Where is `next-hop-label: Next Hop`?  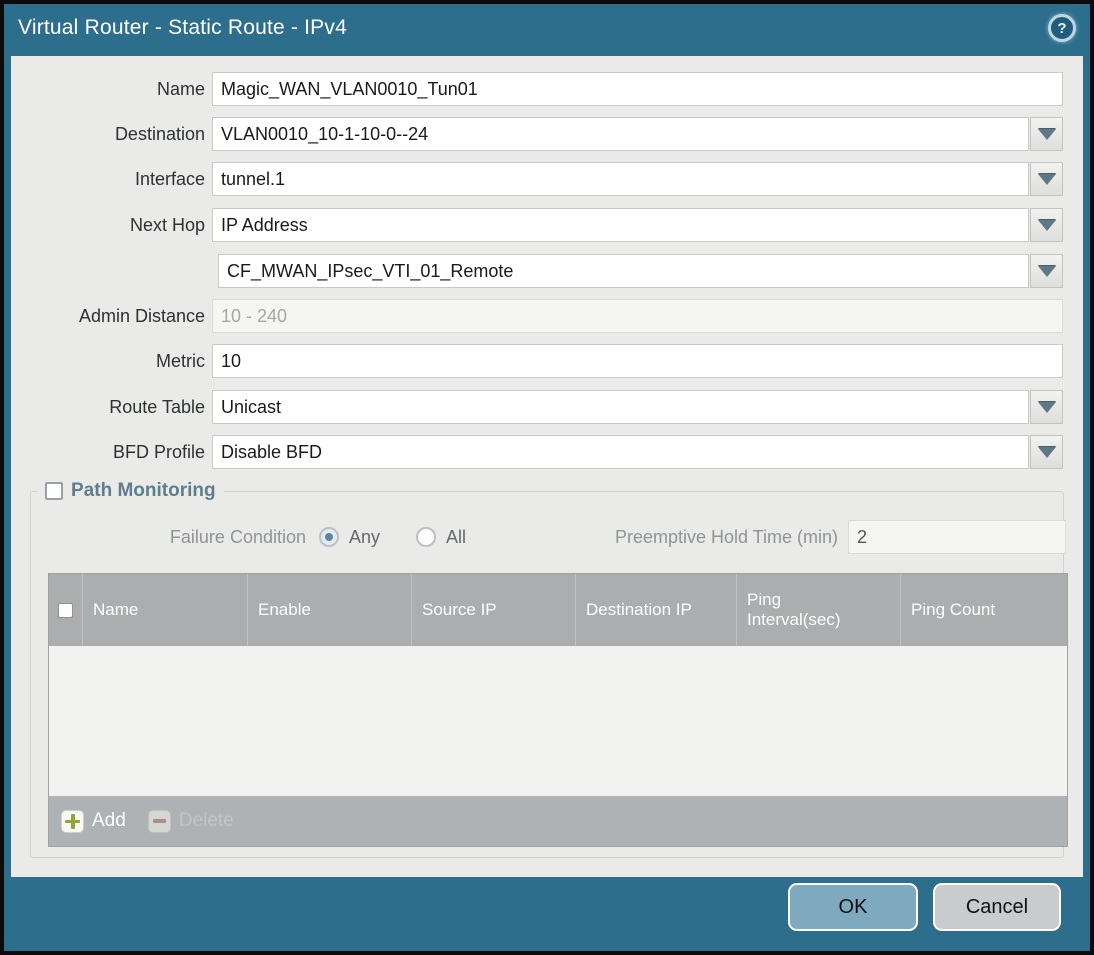 next-hop-label: Next Hop is located at coordinates (167, 225).